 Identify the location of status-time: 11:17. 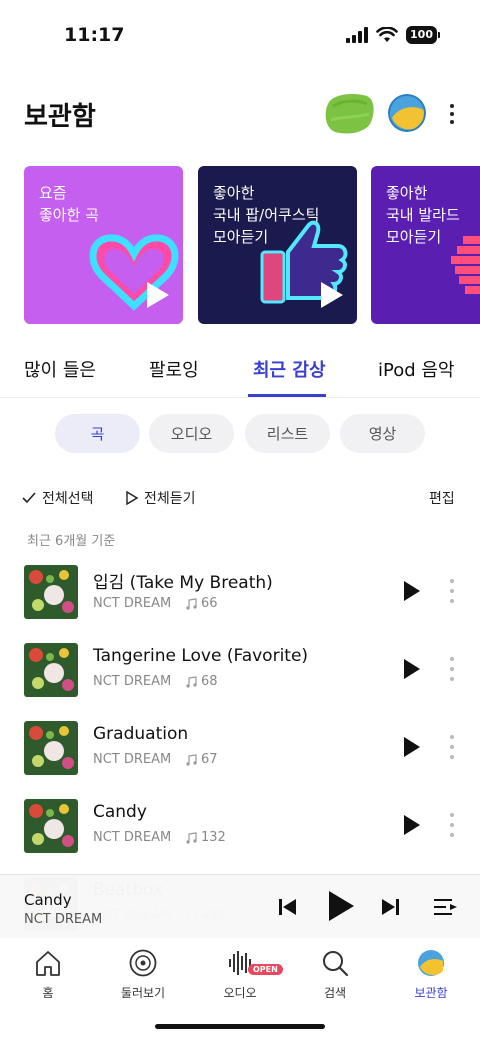
(94, 35).